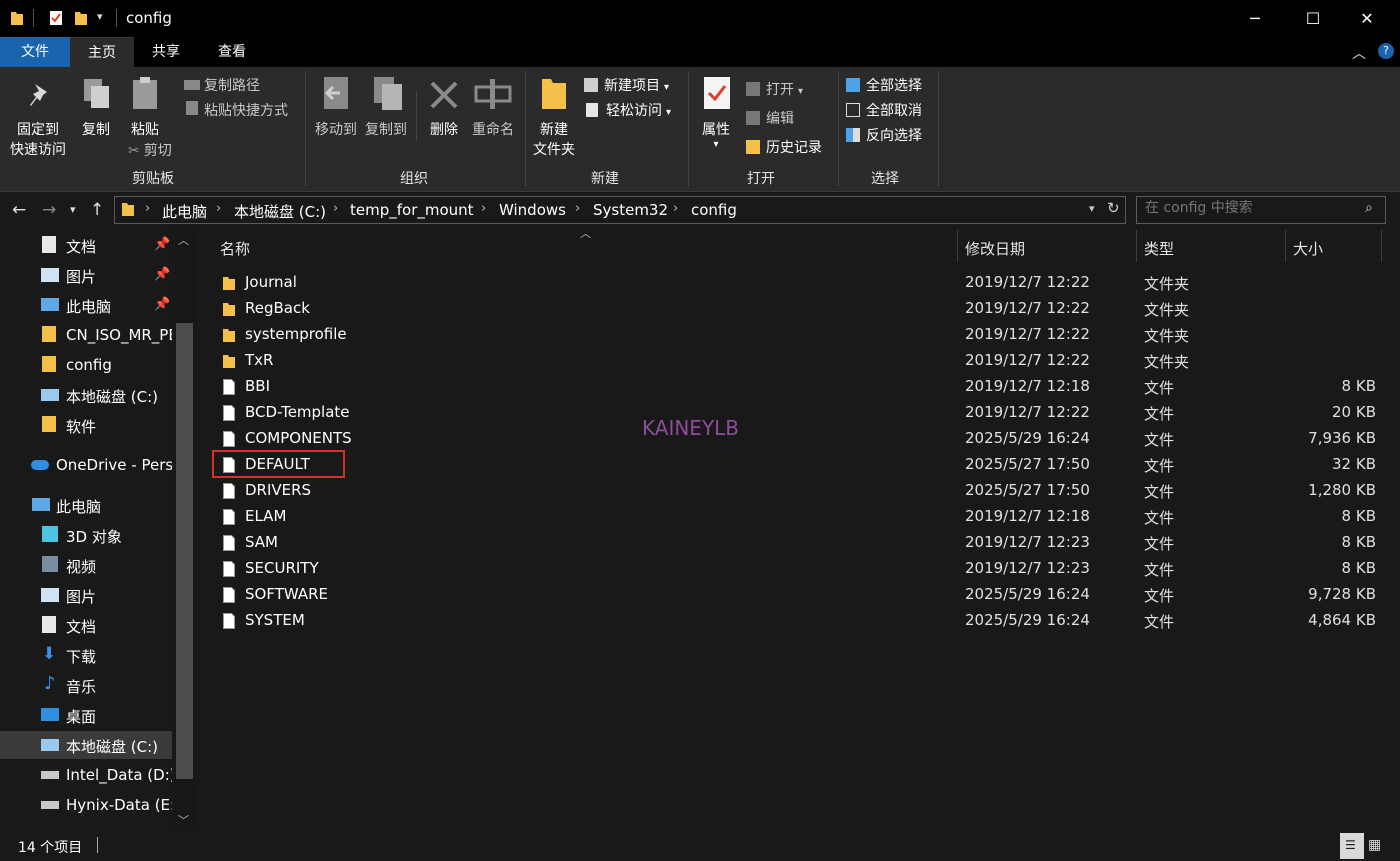 This screenshot has height=861, width=1400. What do you see at coordinates (1255, 18) in the screenshot?
I see `minimize-button: ─` at bounding box center [1255, 18].